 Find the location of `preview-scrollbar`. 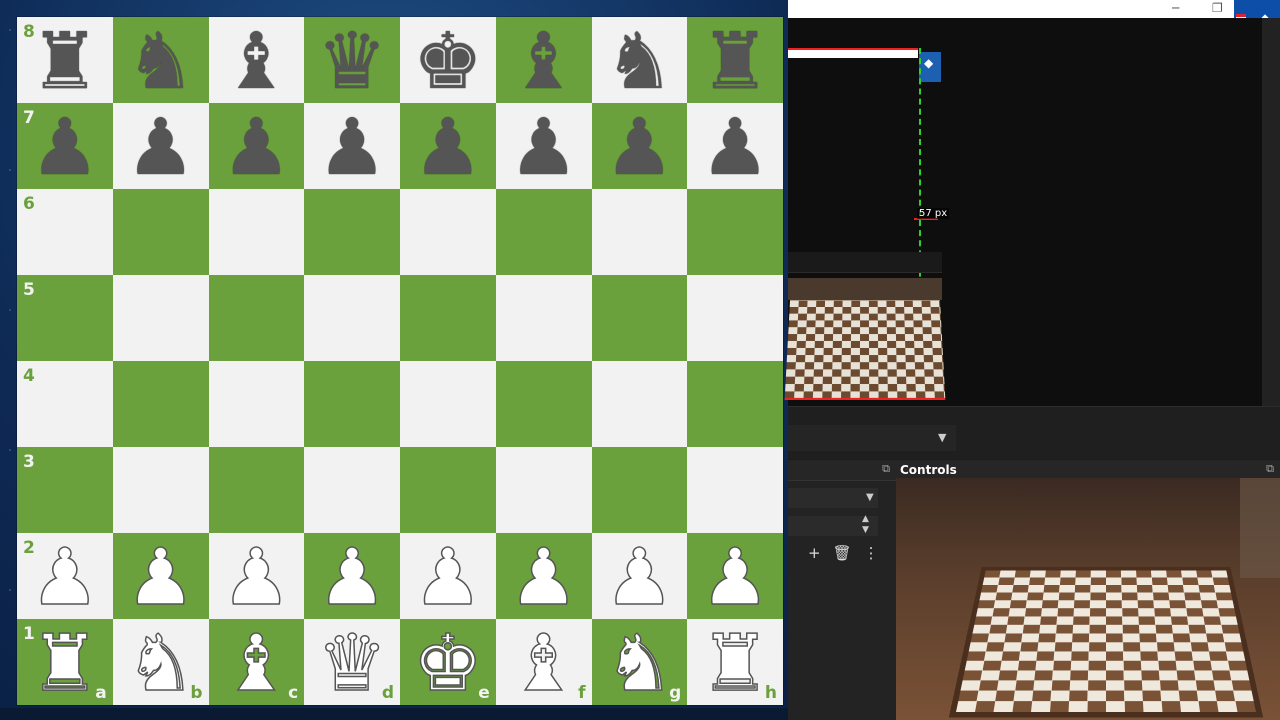

preview-scrollbar is located at coordinates (1271, 212).